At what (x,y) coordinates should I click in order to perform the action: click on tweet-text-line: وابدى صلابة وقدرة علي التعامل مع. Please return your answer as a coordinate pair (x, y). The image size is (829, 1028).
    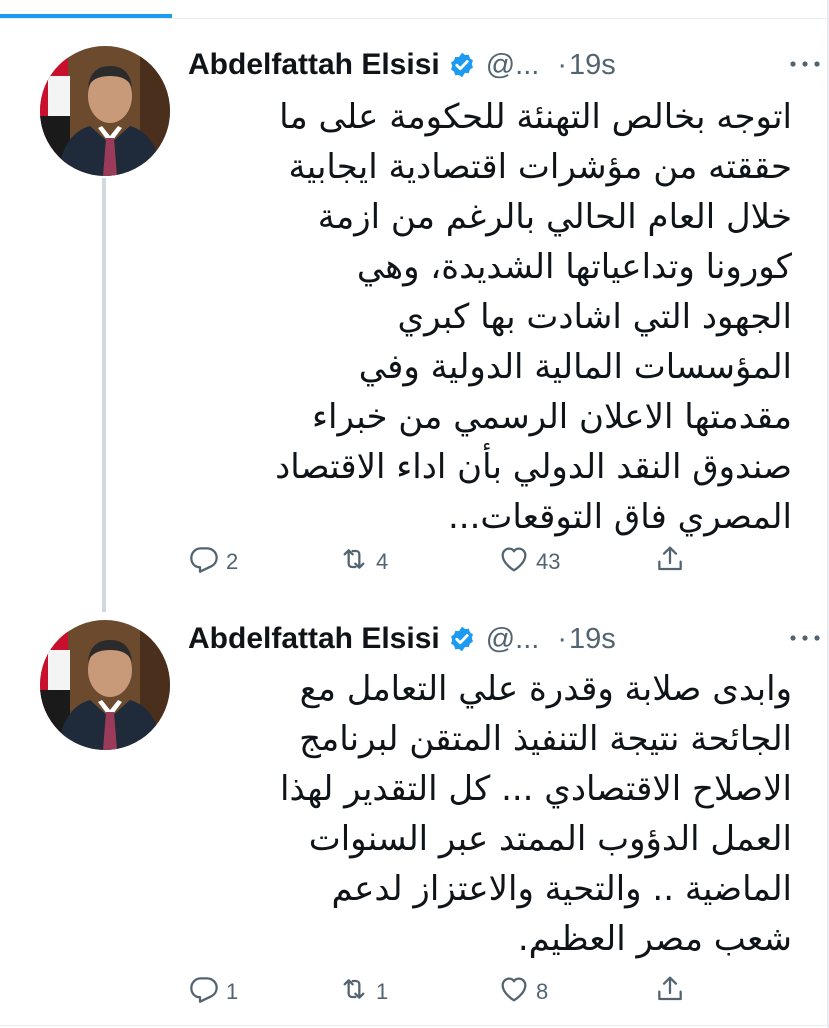
    Looking at the image, I should click on (545, 689).